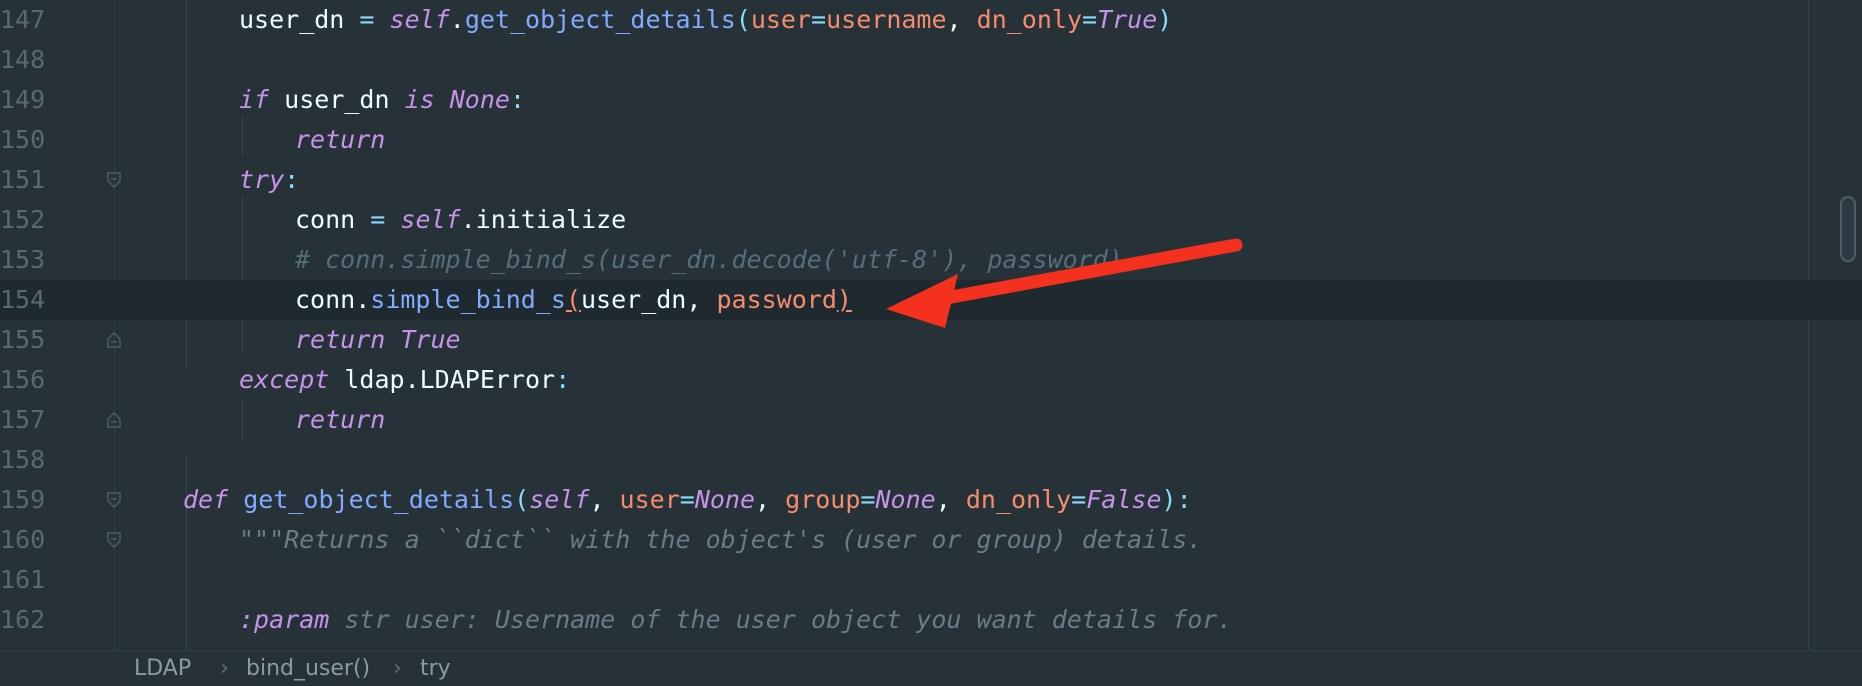  Describe the element at coordinates (162, 668) in the screenshot. I see `breadcrumb-item: LDAP` at that location.